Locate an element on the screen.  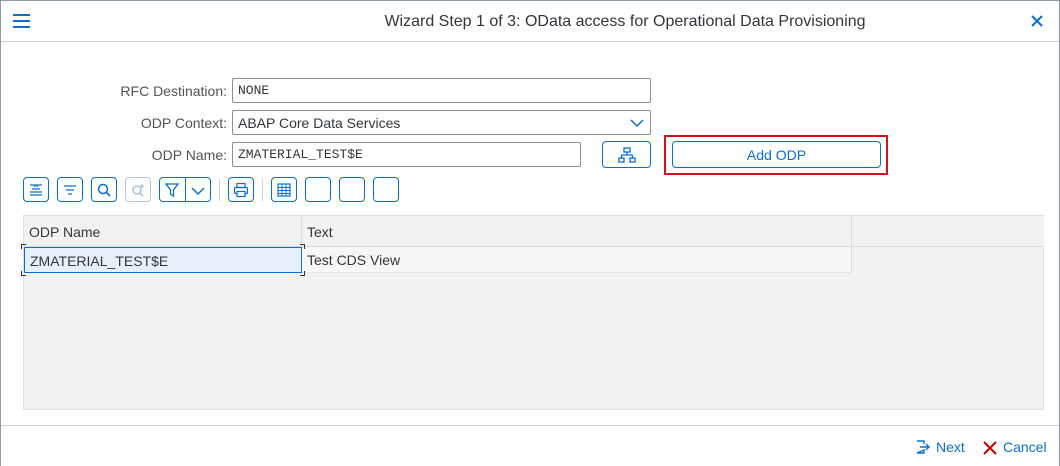
print-button is located at coordinates (241, 189).